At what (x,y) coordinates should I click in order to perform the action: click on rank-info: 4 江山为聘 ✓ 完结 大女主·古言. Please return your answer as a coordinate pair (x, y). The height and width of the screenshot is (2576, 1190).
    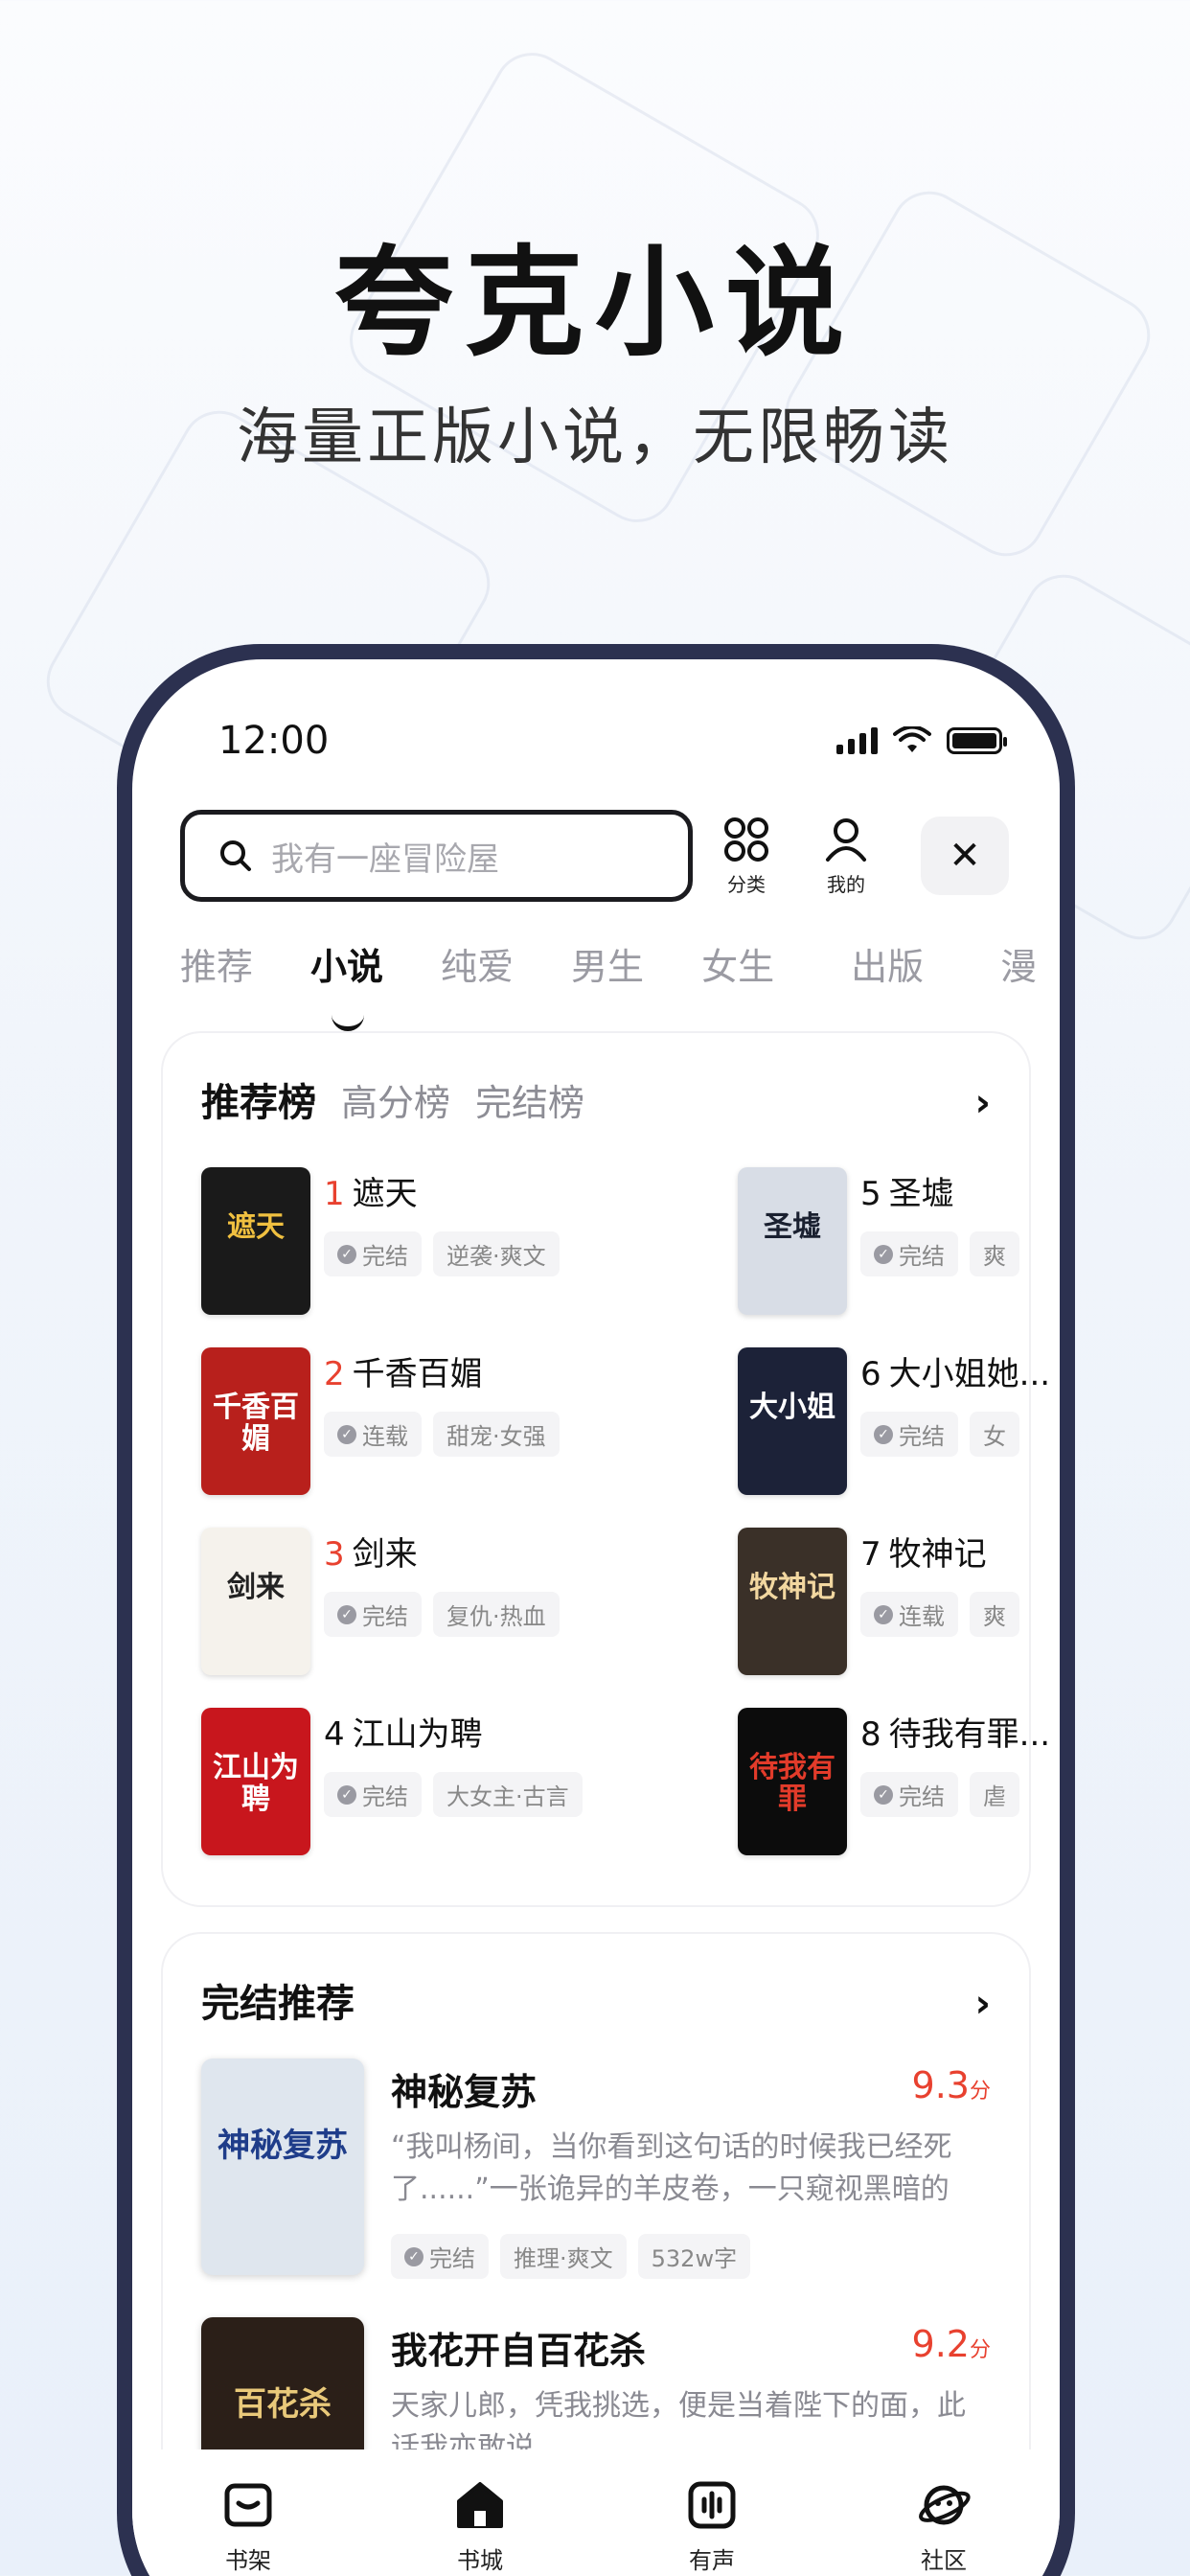
    Looking at the image, I should click on (453, 1784).